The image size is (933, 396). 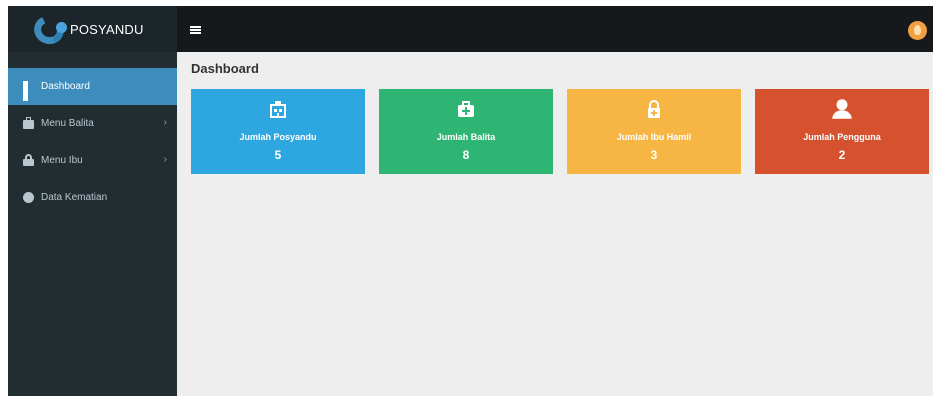 What do you see at coordinates (28, 123) in the screenshot?
I see `briefcase-medical-icon` at bounding box center [28, 123].